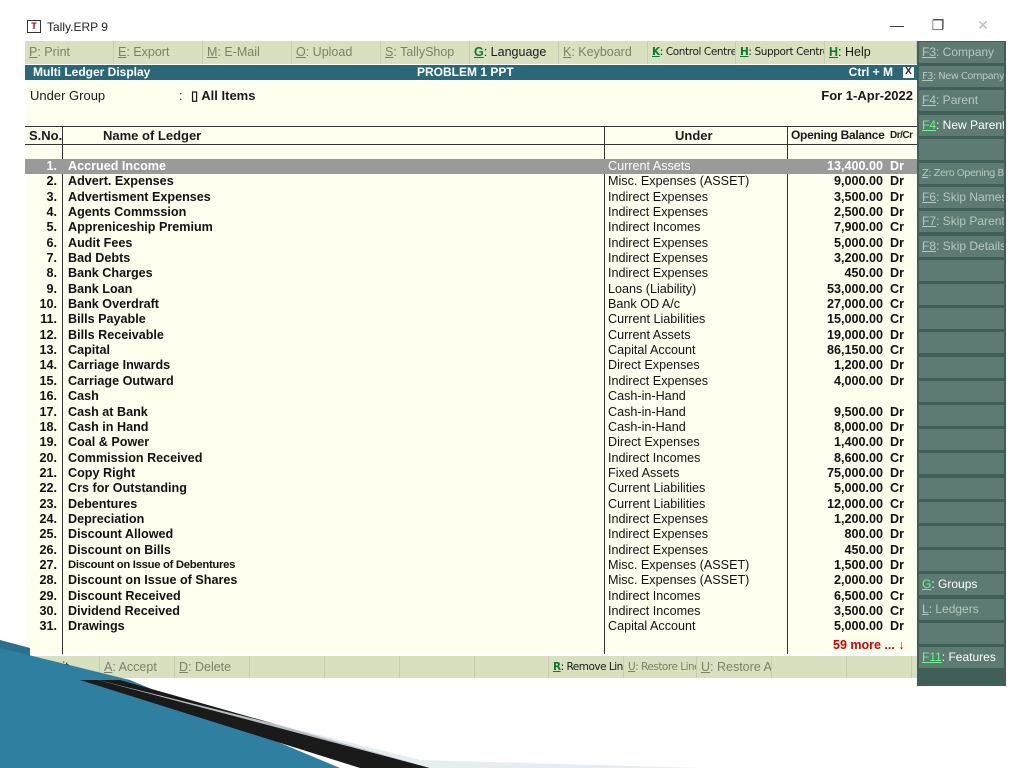 The width and height of the screenshot is (1024, 768). Describe the element at coordinates (124, 610) in the screenshot. I see `ledger-name: Dividend Received` at that location.